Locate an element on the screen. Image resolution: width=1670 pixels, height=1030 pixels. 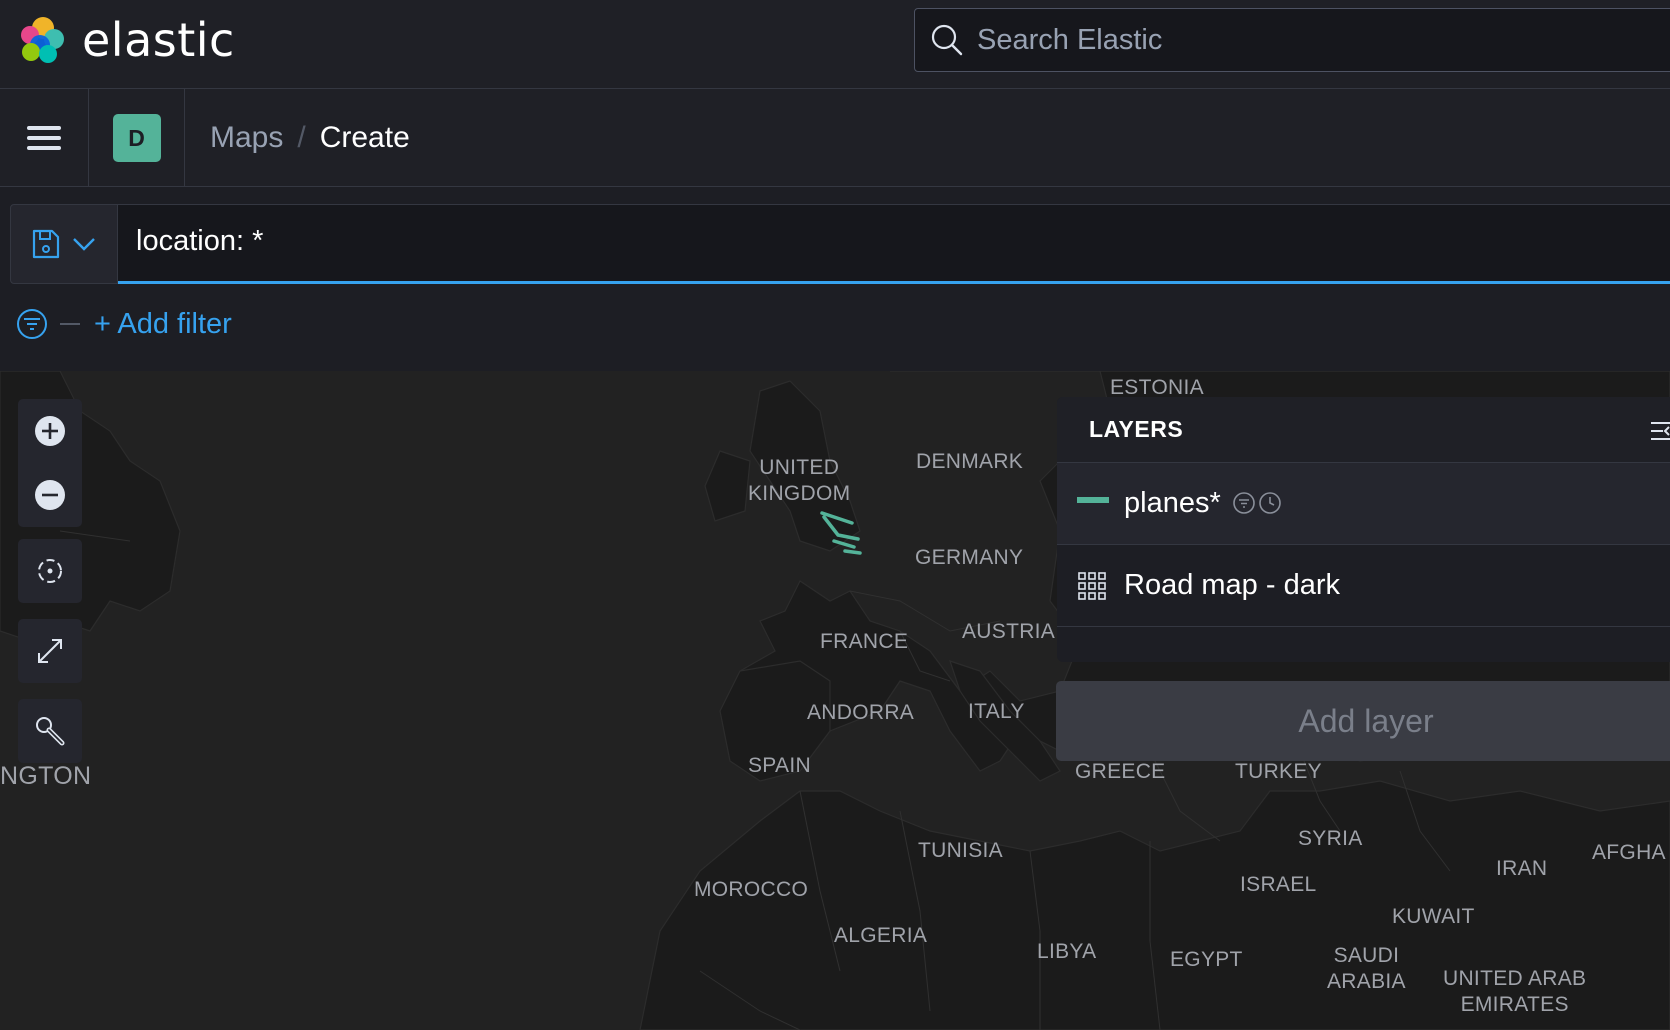
map-label: AFGHA is located at coordinates (1629, 852).